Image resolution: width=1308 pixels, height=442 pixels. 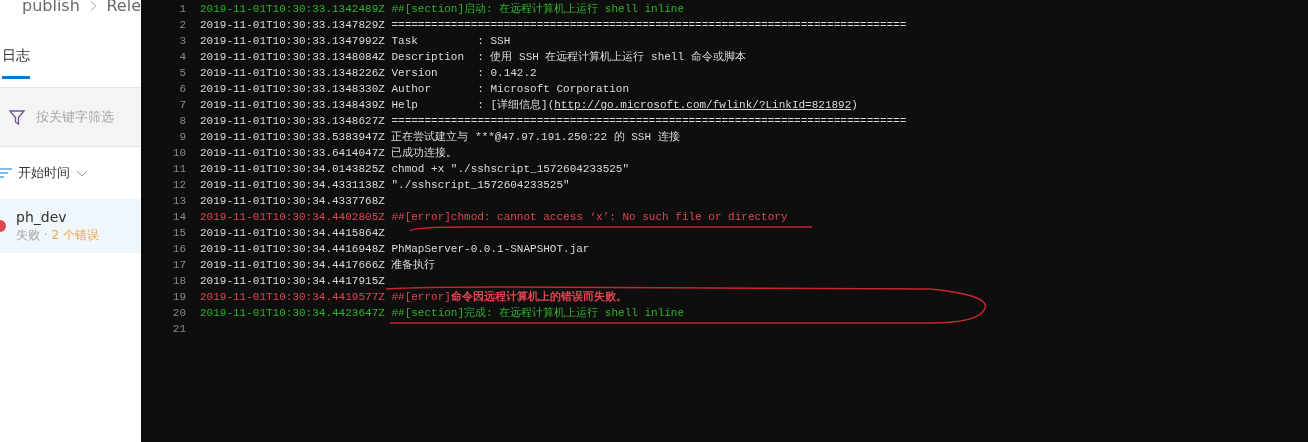 What do you see at coordinates (84, 117) in the screenshot?
I see `filter-input: 按关键字筛选` at bounding box center [84, 117].